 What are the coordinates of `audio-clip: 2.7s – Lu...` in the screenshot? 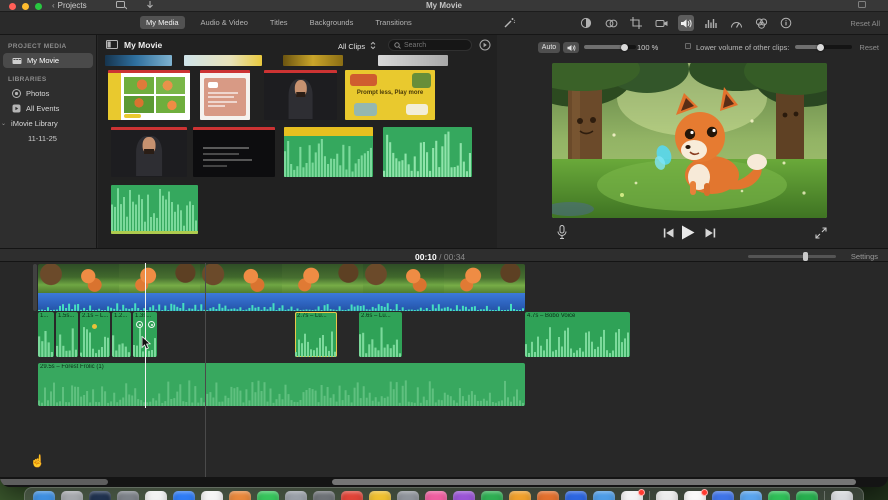 It's located at (316, 334).